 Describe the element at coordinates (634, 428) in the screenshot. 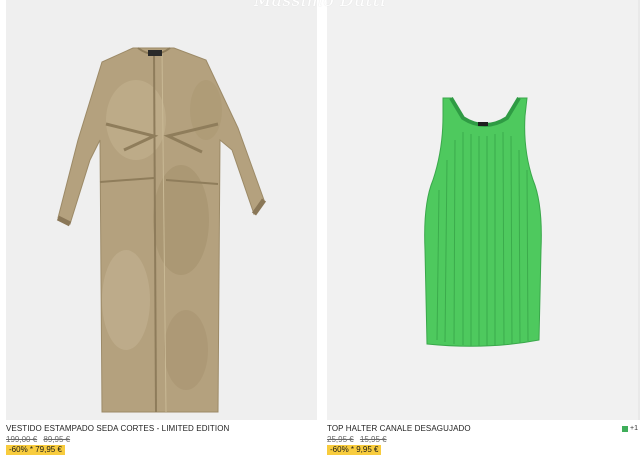

I see `more-colors-count: +1` at that location.